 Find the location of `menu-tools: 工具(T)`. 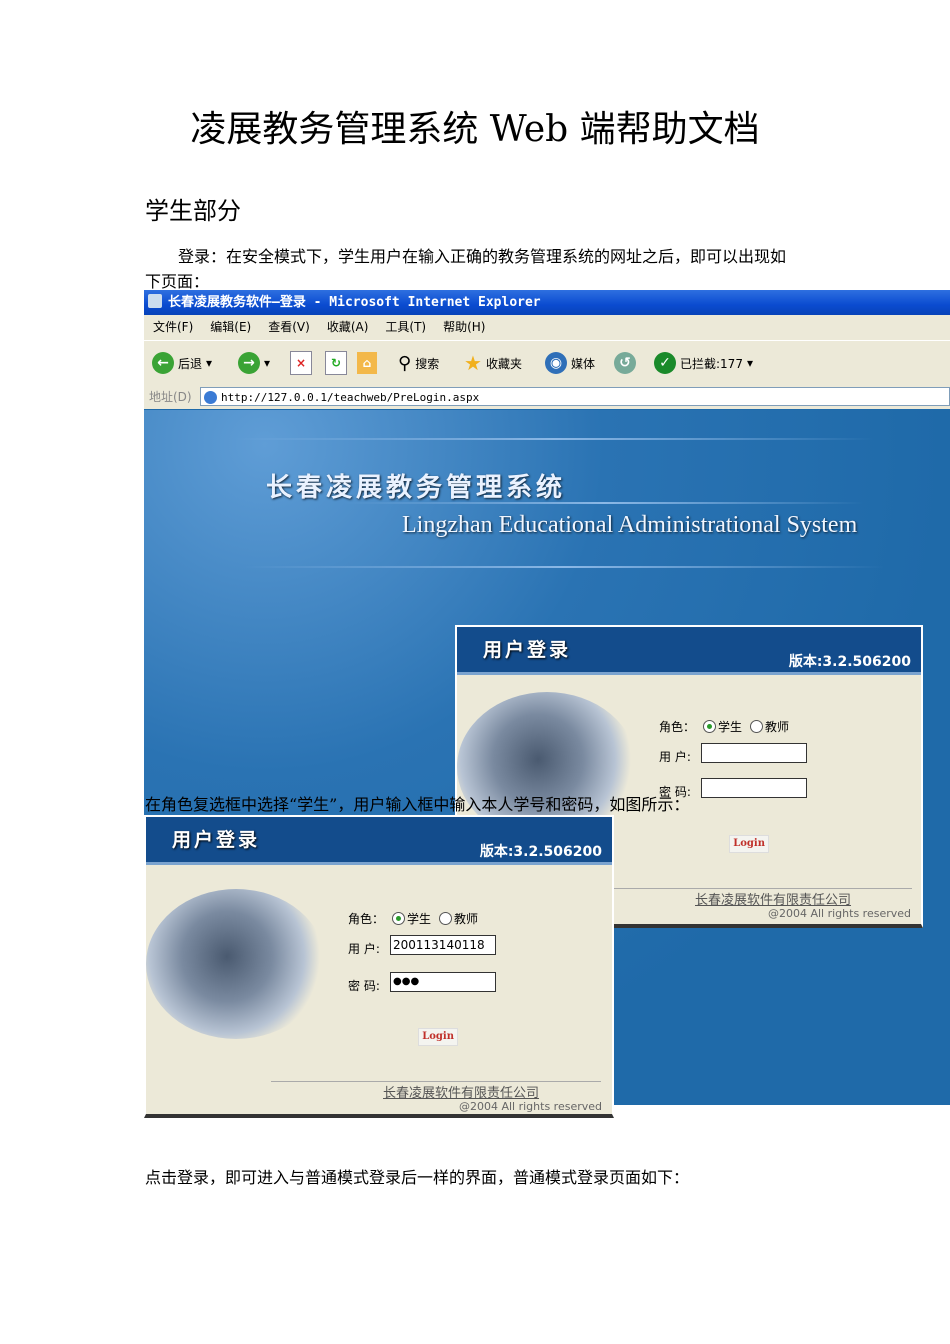

menu-tools: 工具(T) is located at coordinates (405, 327).